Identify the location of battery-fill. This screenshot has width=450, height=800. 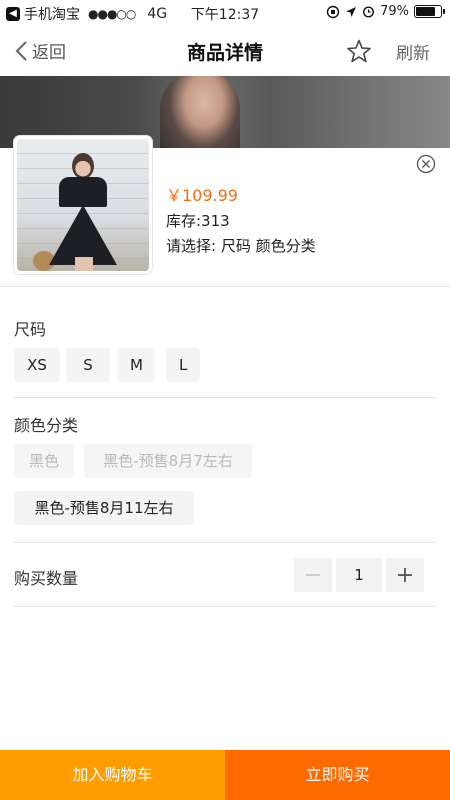
(425, 11).